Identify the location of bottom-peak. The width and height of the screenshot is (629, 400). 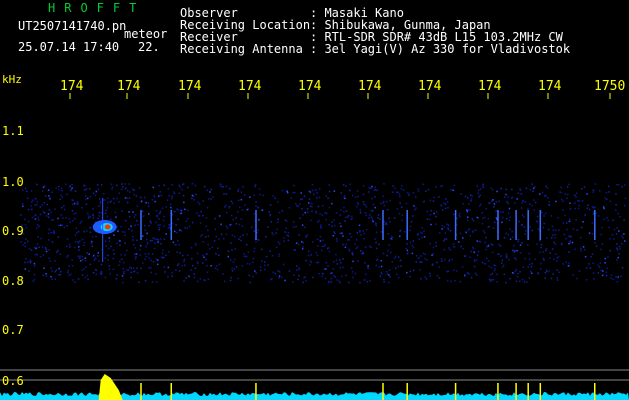
(110, 387).